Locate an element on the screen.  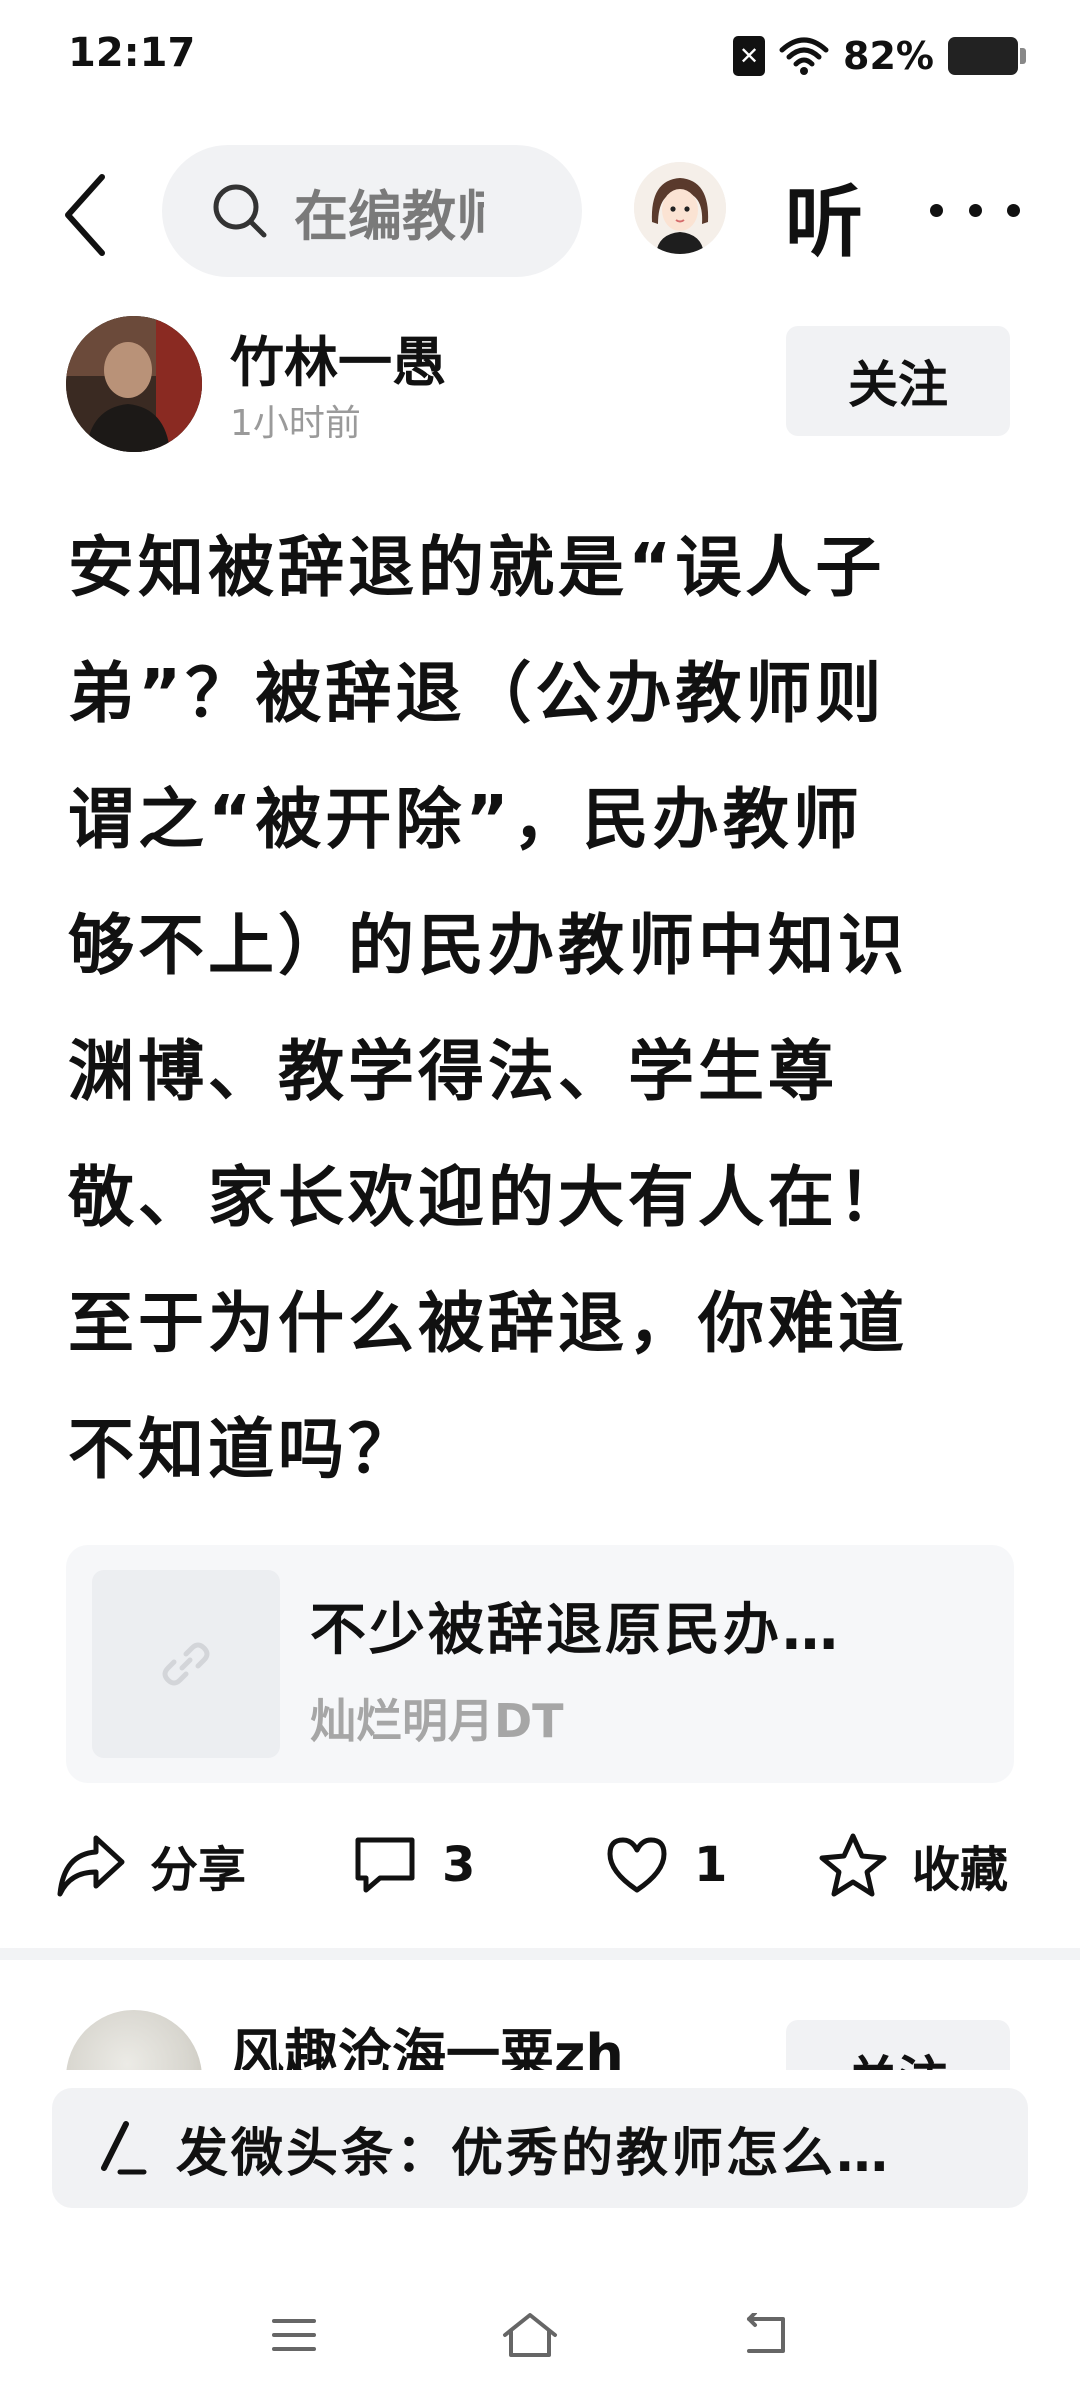
status-time: 12:17 is located at coordinates (132, 53).